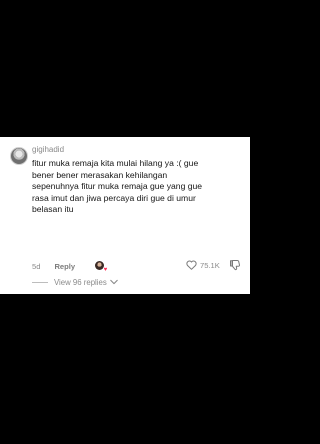  Describe the element at coordinates (80, 282) in the screenshot. I see `view-replies-label: View 96 replies` at that location.